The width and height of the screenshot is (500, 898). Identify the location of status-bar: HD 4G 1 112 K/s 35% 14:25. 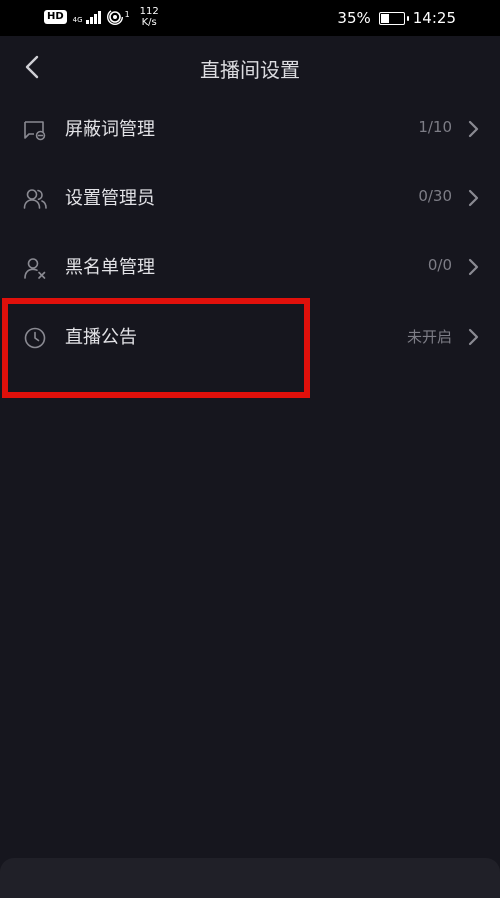
(250, 18).